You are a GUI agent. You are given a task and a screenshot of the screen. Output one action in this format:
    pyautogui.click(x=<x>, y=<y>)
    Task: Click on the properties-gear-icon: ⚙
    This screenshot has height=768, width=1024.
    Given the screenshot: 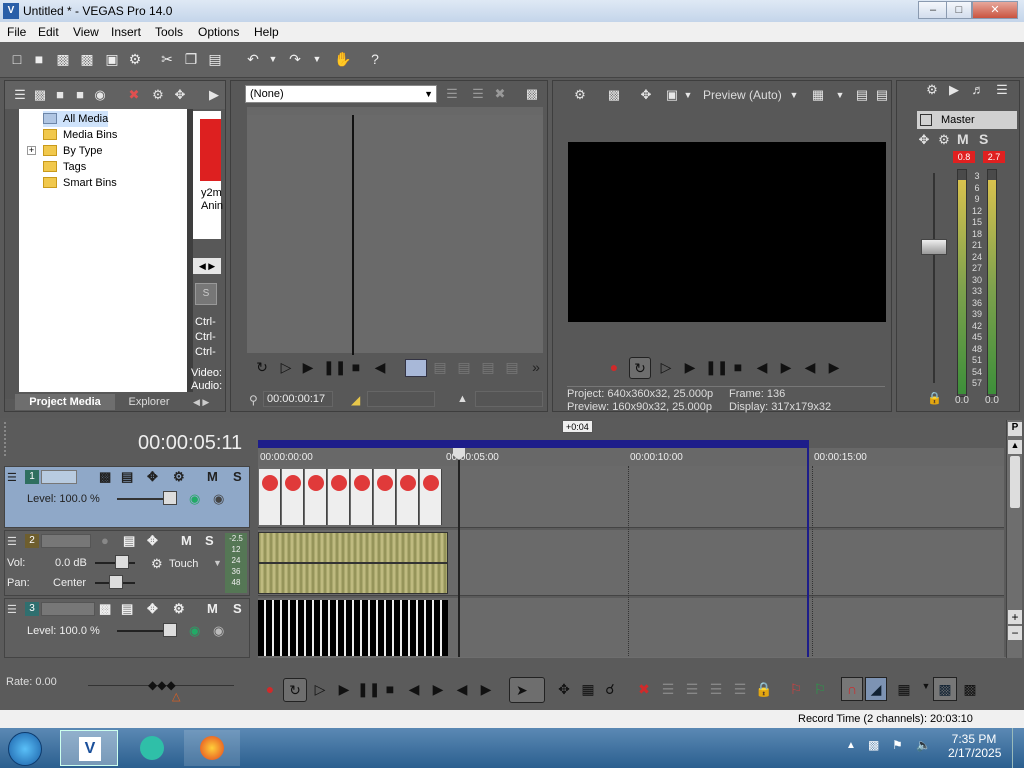 What is the action you would take?
    pyautogui.click(x=135, y=59)
    